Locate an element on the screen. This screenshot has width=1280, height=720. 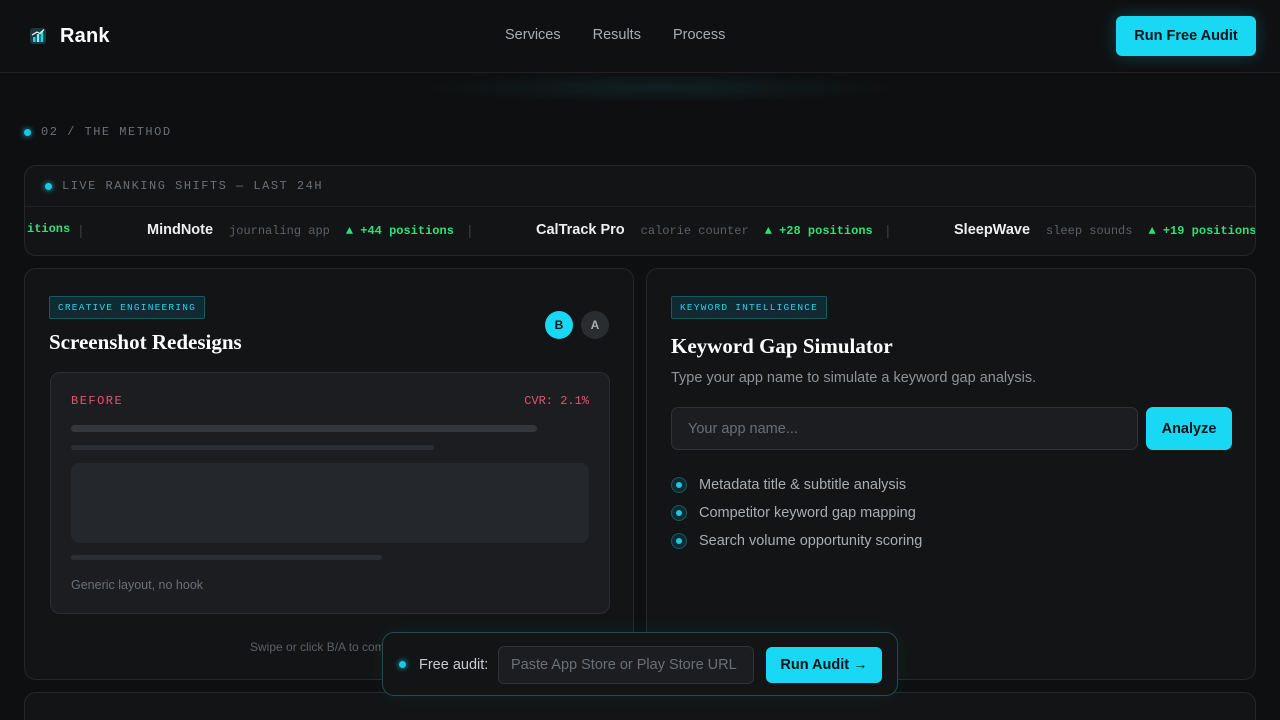
before-caption: Generic layout, no hook is located at coordinates (137, 585).